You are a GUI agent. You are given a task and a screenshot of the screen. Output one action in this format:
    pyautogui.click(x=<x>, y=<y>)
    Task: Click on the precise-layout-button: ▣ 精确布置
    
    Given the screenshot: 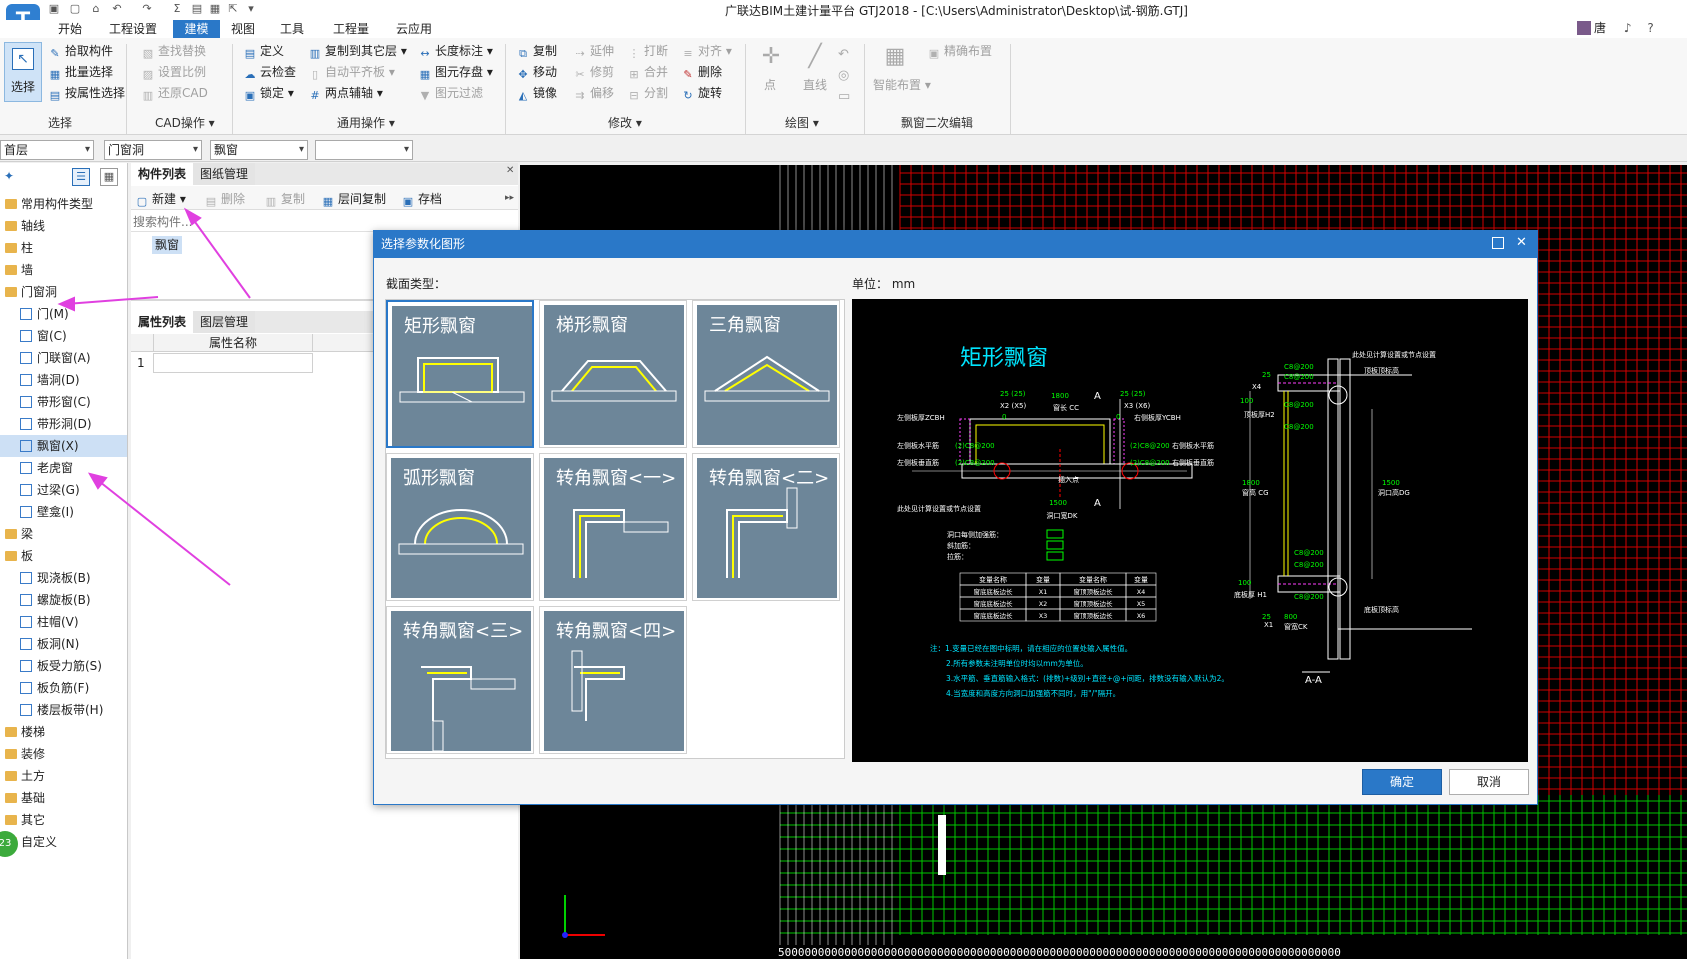 What is the action you would take?
    pyautogui.click(x=959, y=51)
    